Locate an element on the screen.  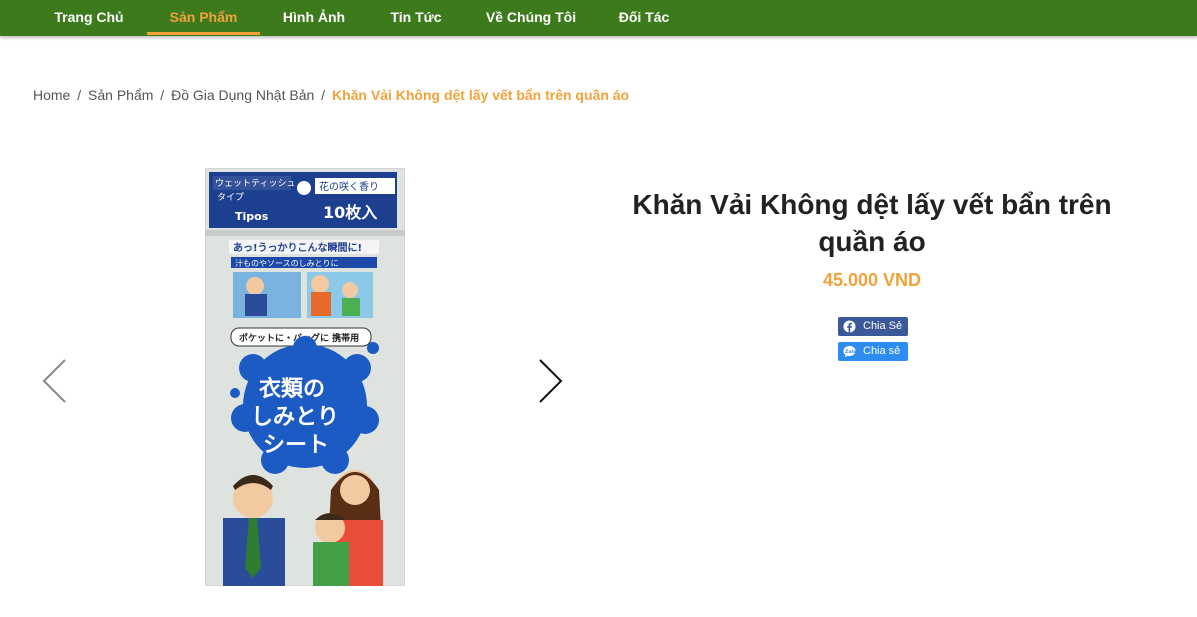
svg-text: Zalo is located at coordinates (850, 352).